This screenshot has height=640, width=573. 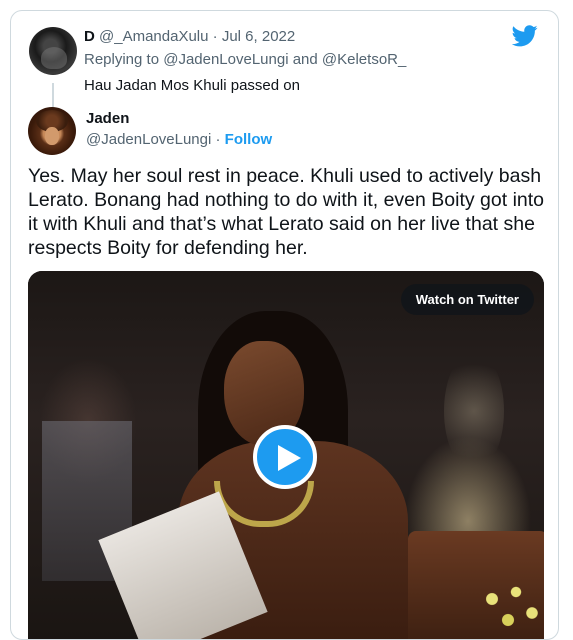 What do you see at coordinates (525, 36) in the screenshot?
I see `twitter-bird-icon` at bounding box center [525, 36].